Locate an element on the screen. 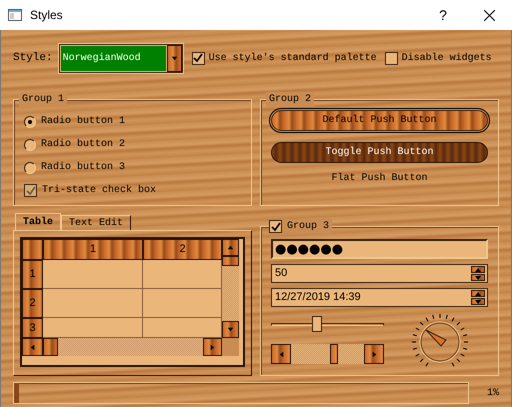  close-icon is located at coordinates (489, 15).